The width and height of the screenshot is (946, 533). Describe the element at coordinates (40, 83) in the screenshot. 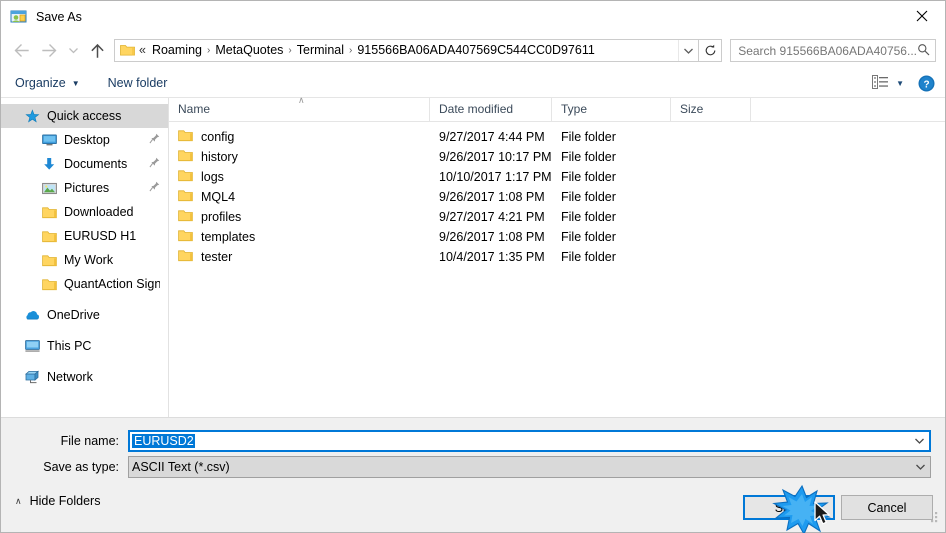

I see `organize-label: Organize` at that location.